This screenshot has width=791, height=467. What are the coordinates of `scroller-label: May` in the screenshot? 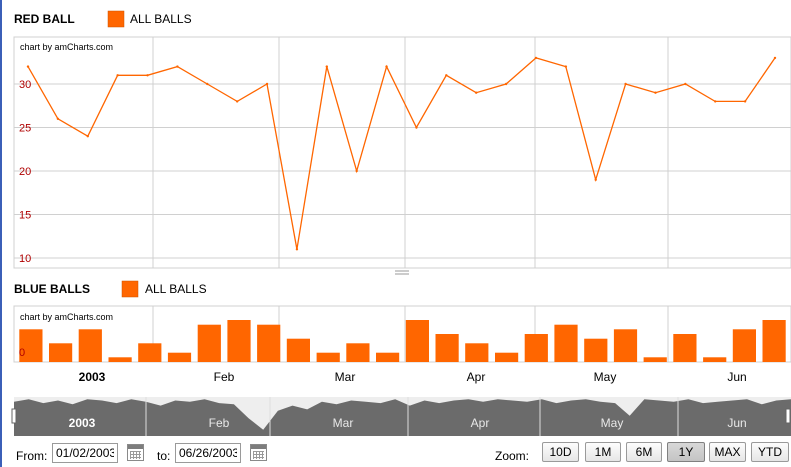 It's located at (612, 423).